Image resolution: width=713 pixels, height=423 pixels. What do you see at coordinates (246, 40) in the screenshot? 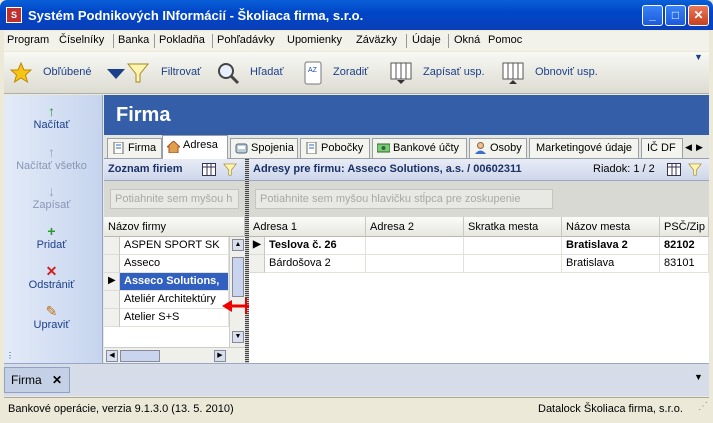
I see `menu-pohladavky: Pohľadávky` at bounding box center [246, 40].